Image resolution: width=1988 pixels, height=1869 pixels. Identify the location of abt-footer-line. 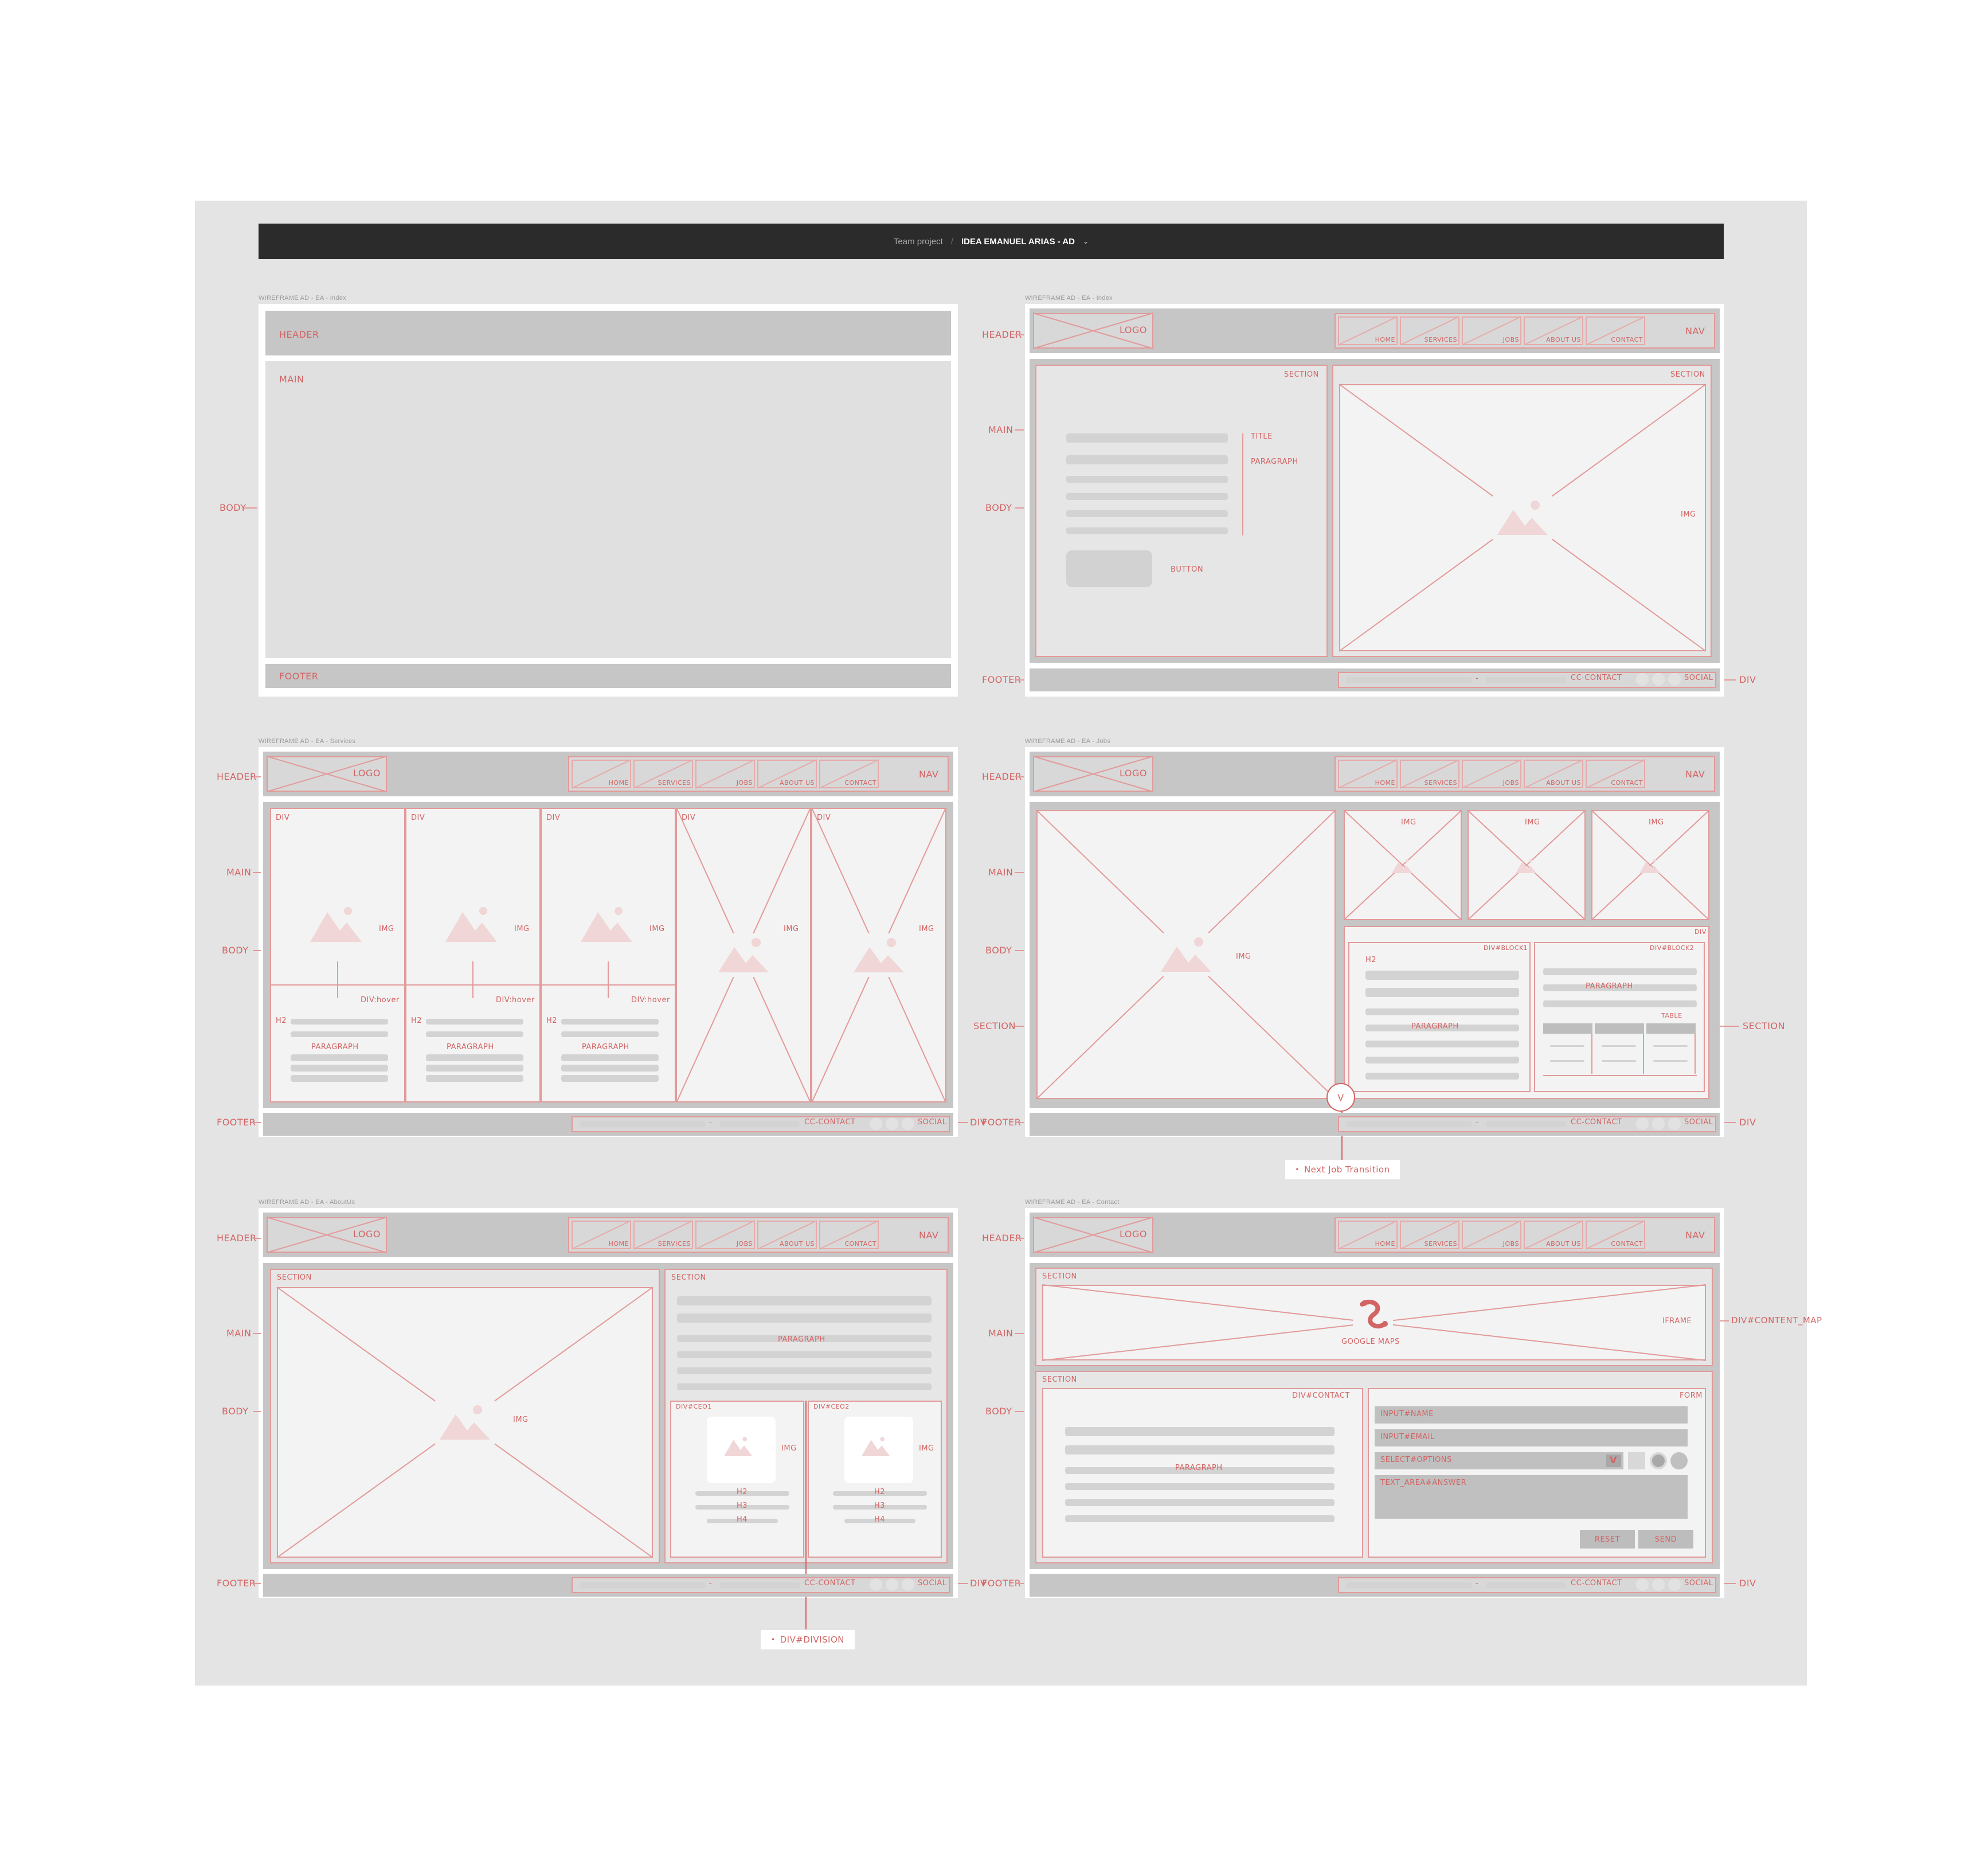
(759, 1585).